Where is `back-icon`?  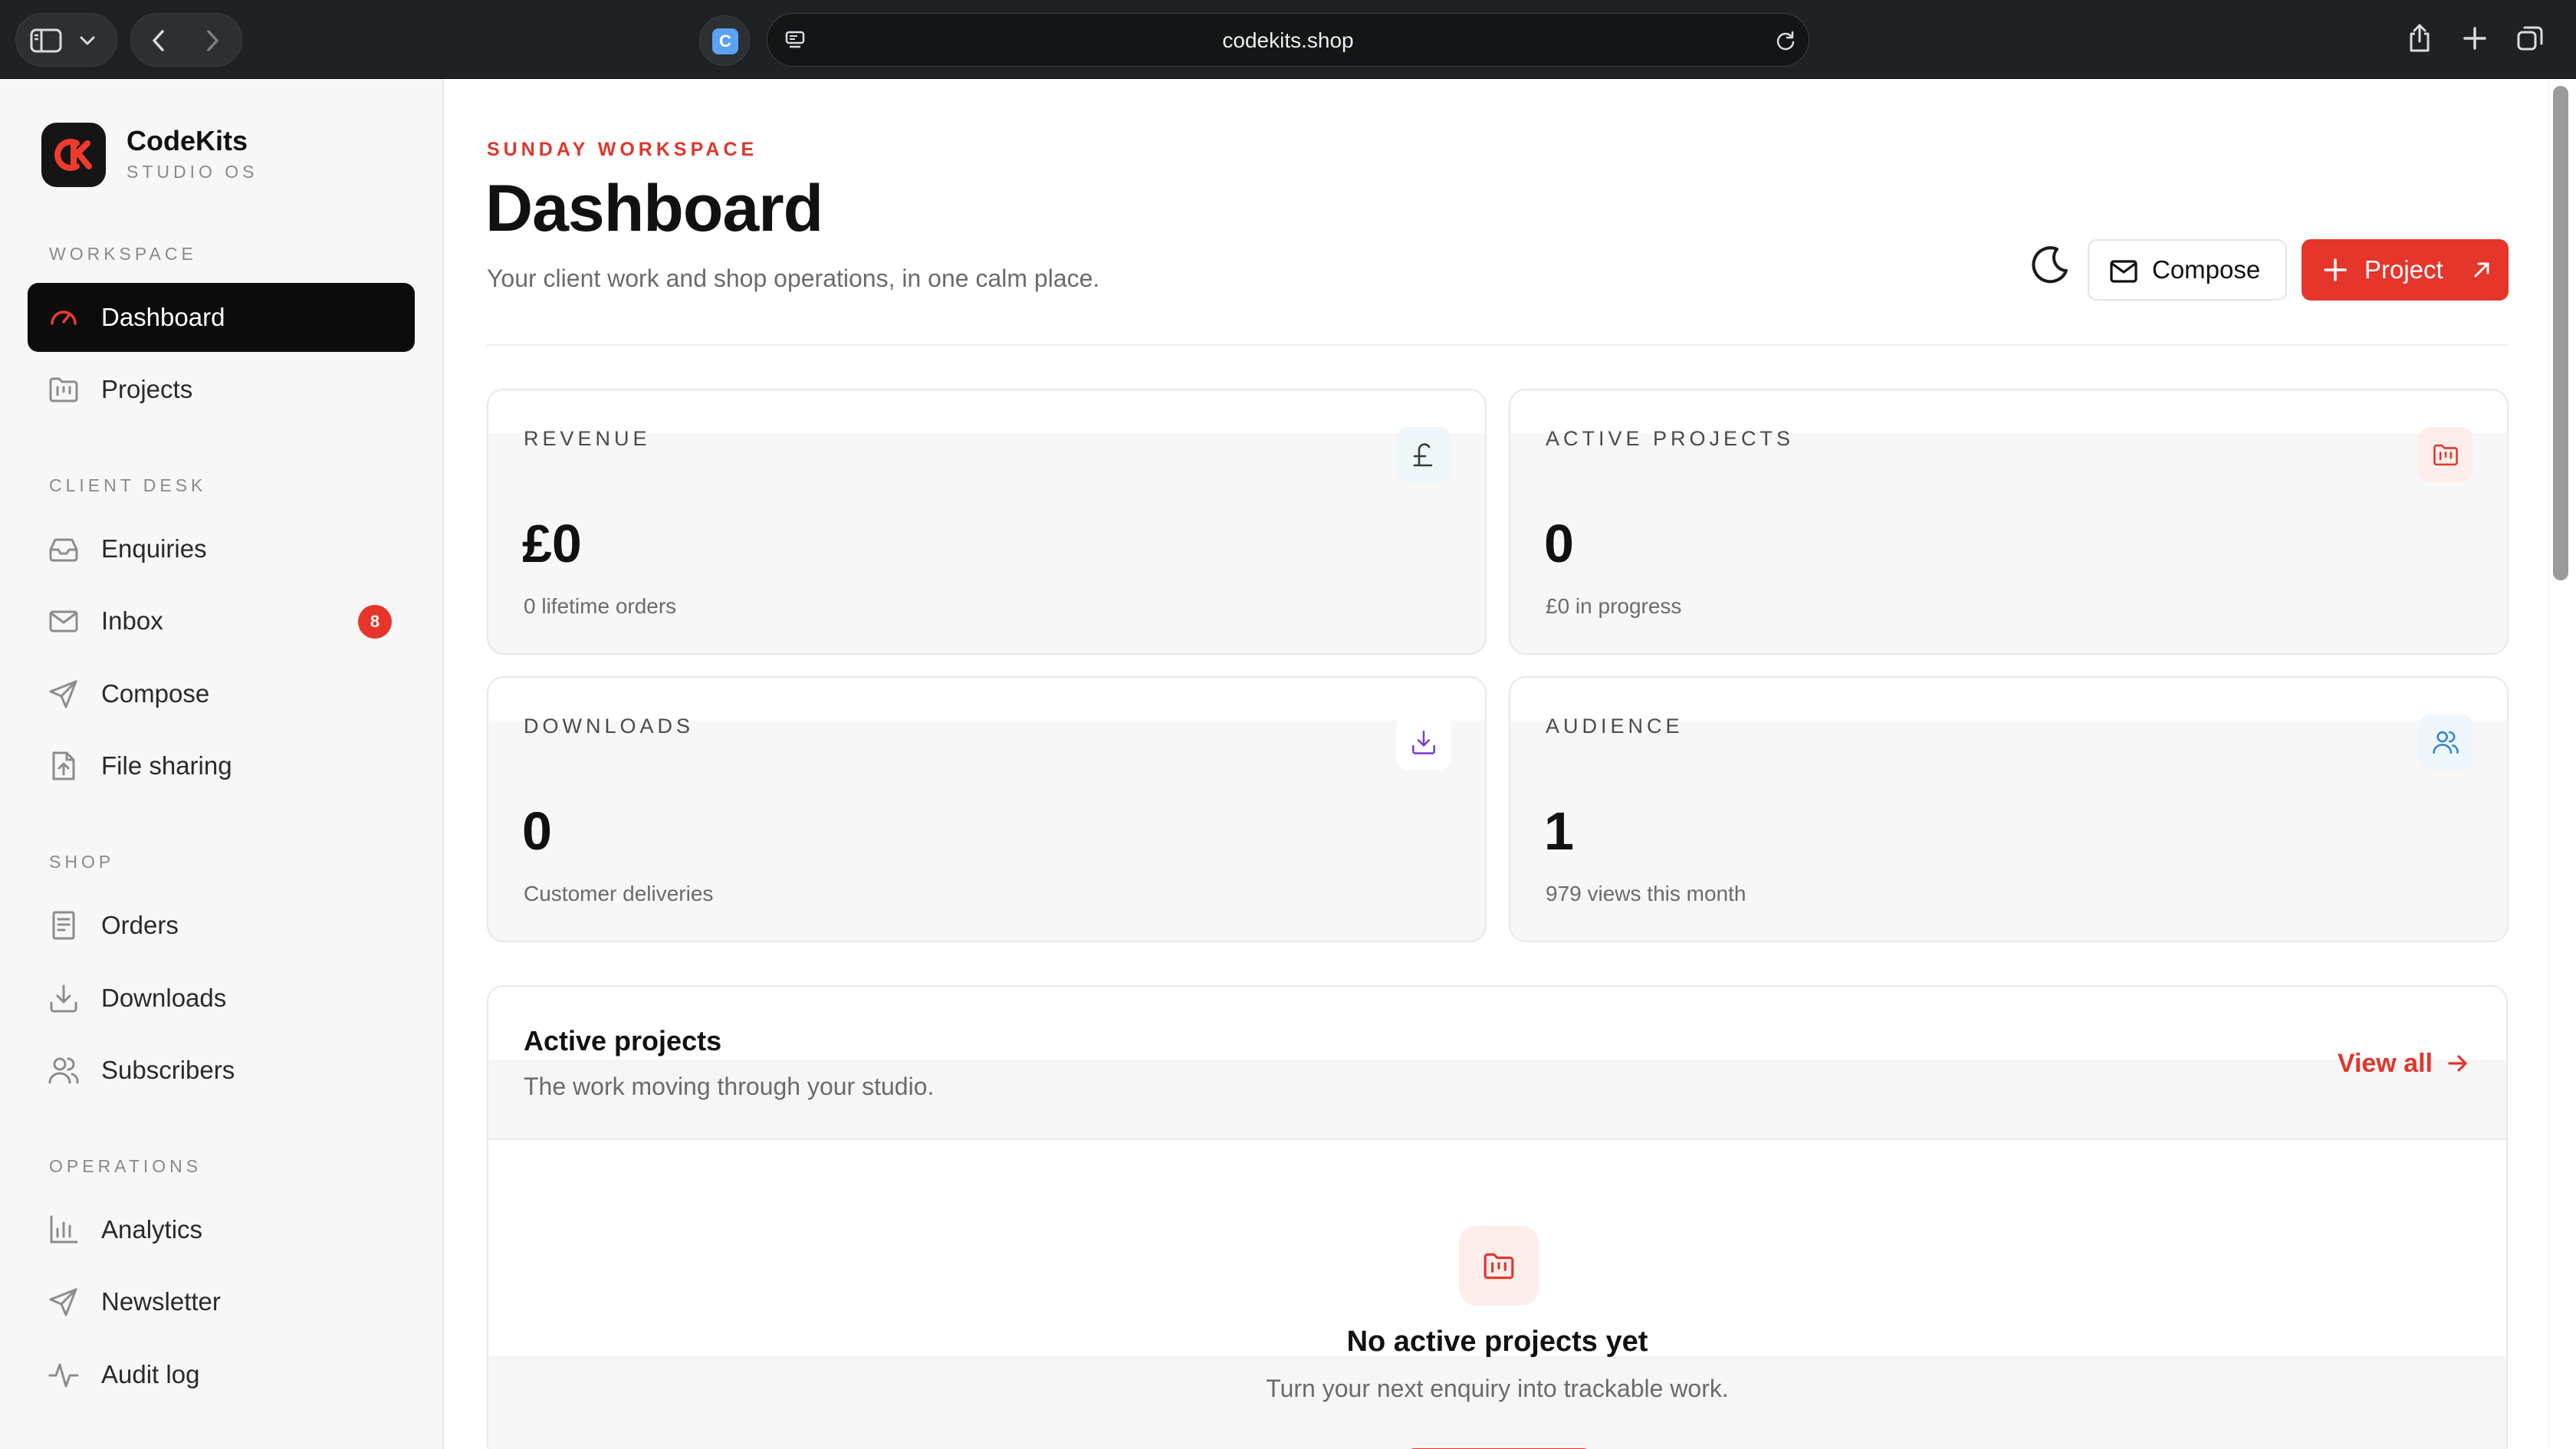
back-icon is located at coordinates (159, 41).